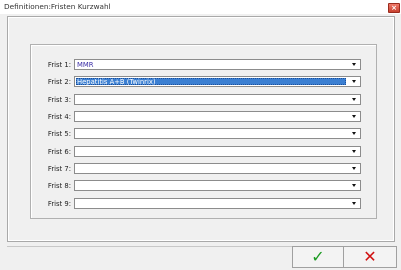 The height and width of the screenshot is (270, 401). What do you see at coordinates (59, 134) in the screenshot?
I see `frist-label: Frist 5:` at bounding box center [59, 134].